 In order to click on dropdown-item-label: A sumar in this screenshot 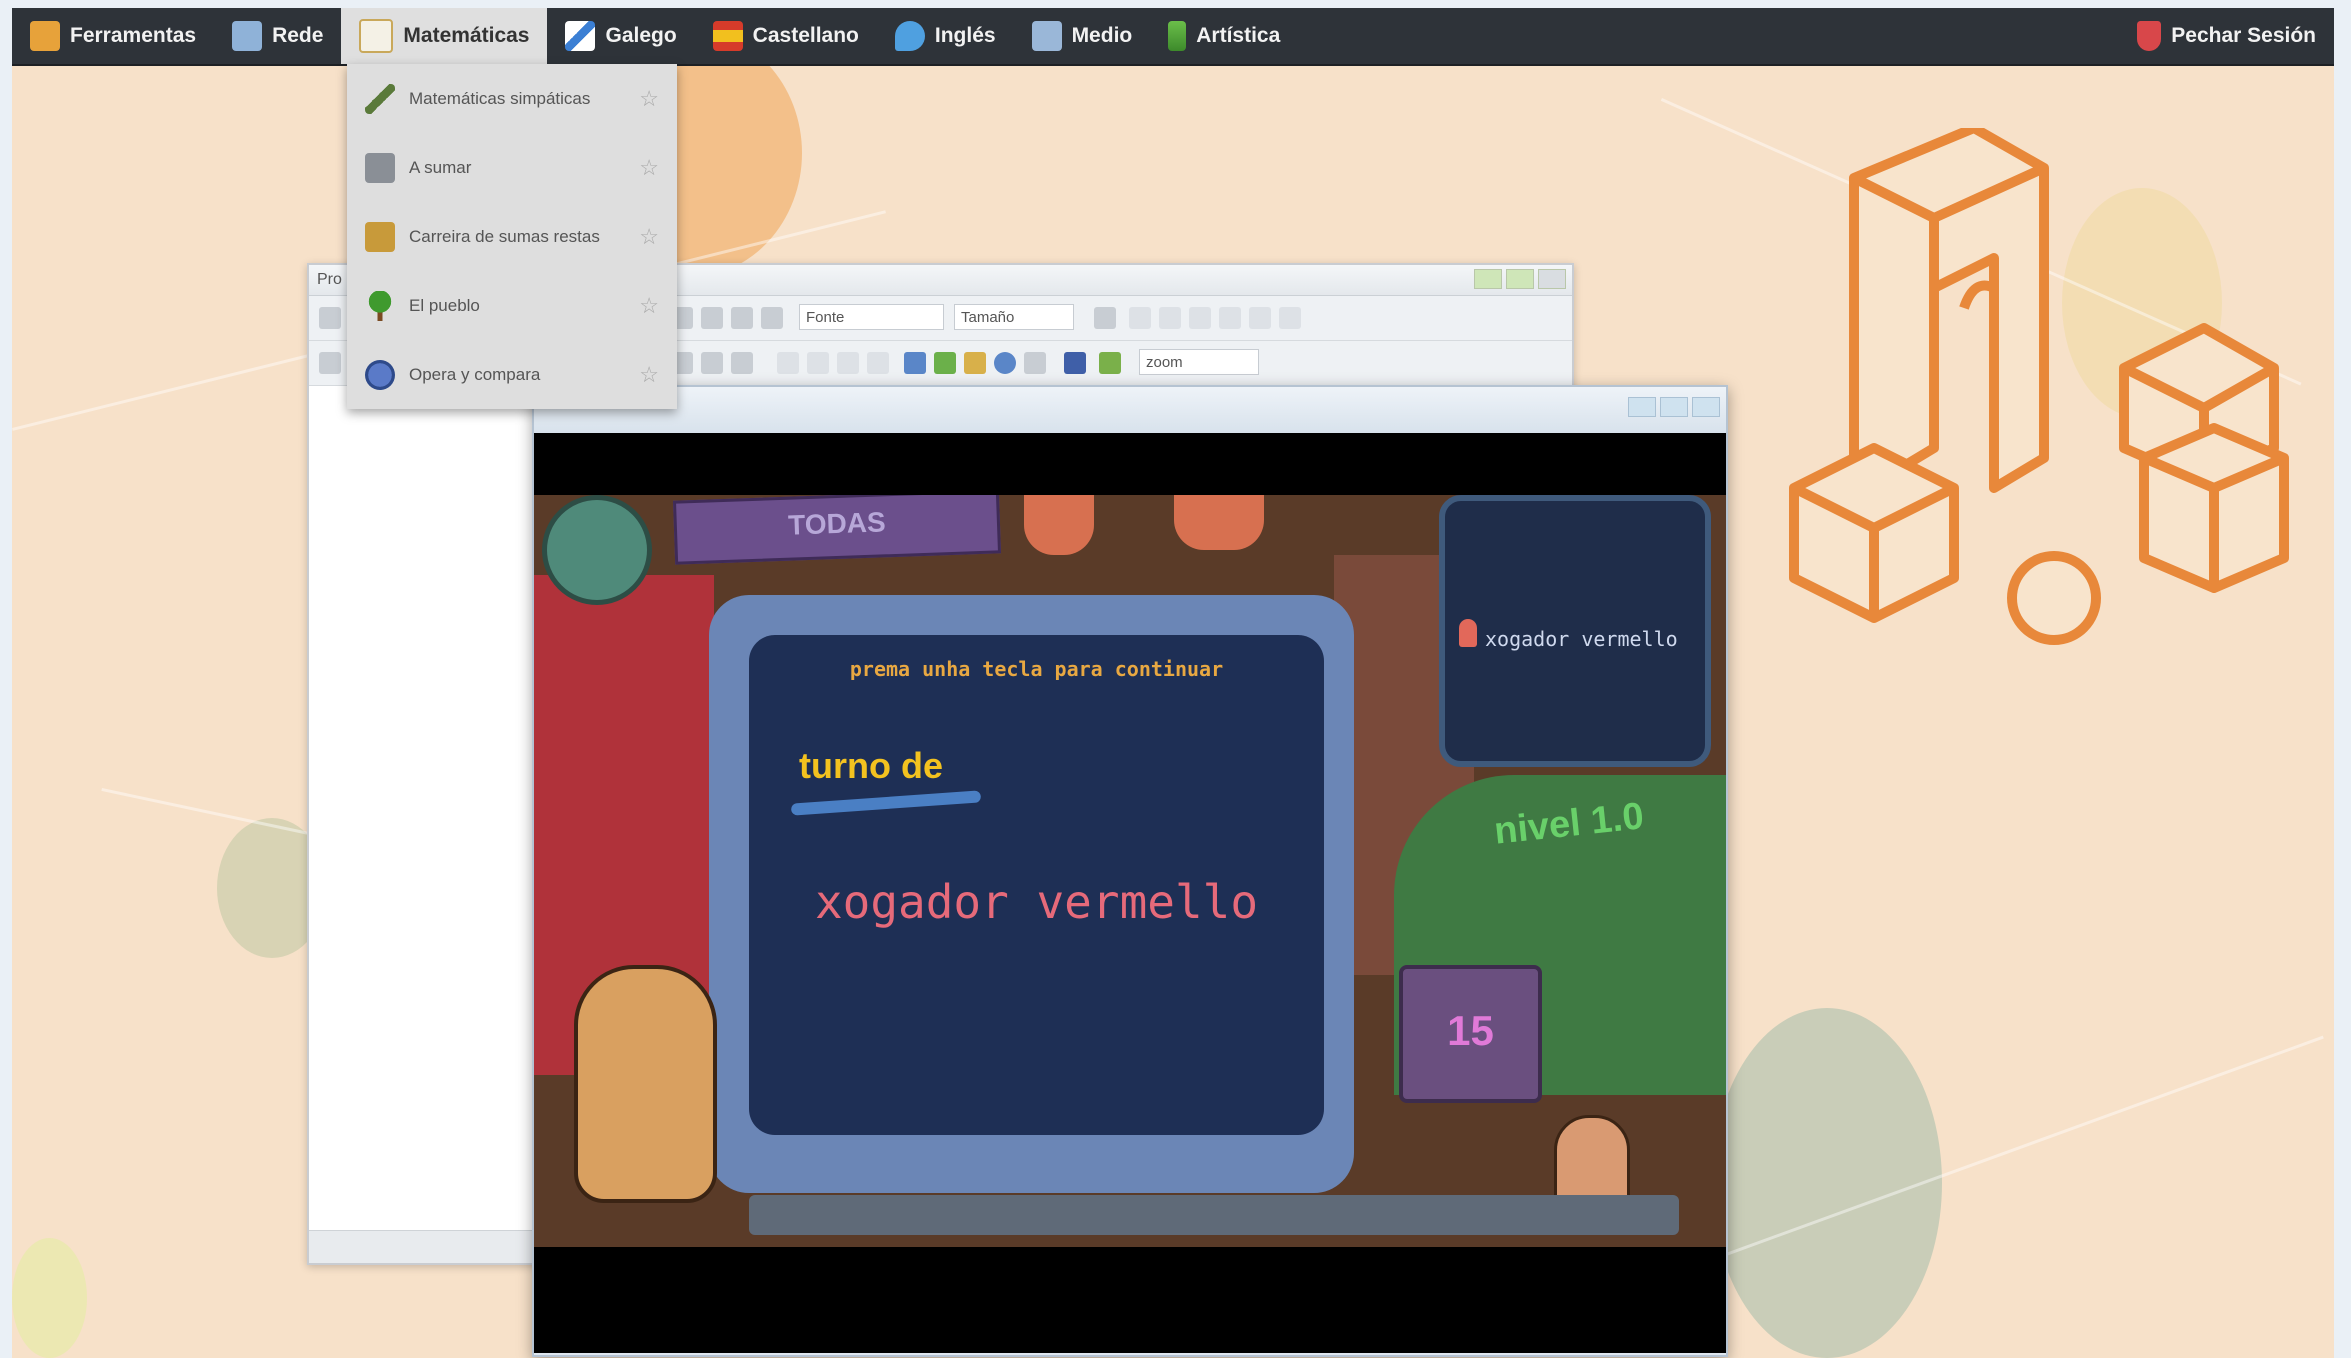, I will do `click(440, 167)`.